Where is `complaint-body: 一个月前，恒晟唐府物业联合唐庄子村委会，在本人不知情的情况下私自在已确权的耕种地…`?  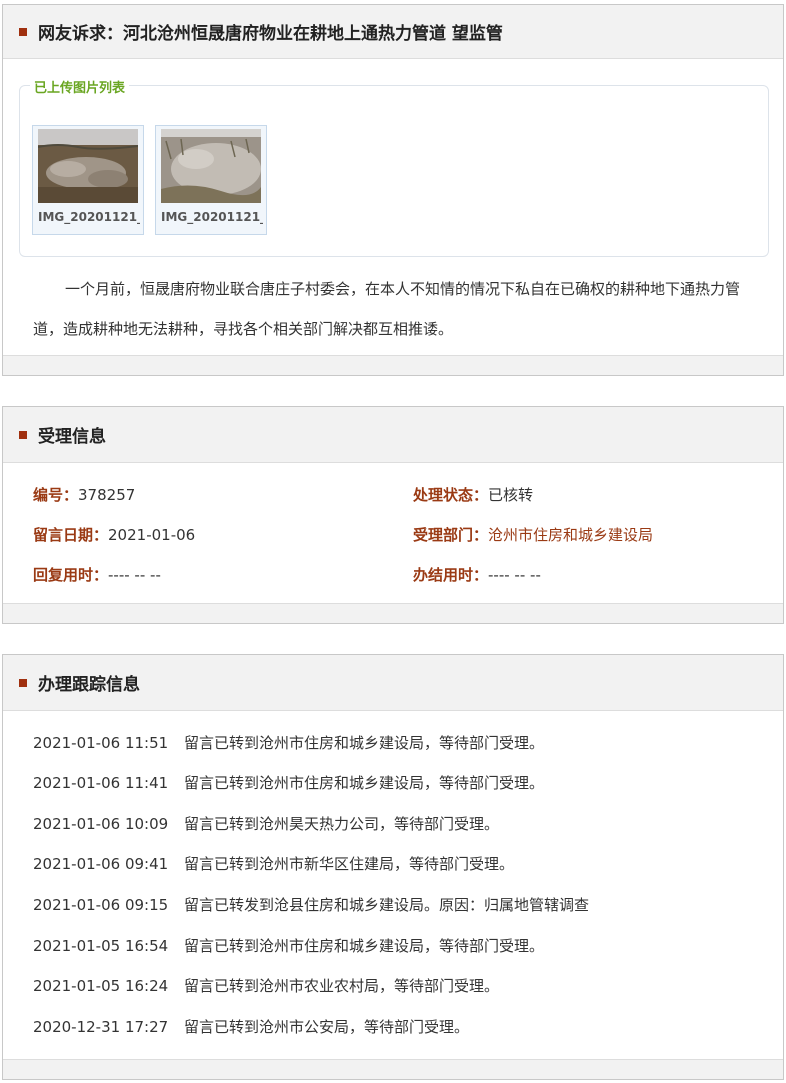 complaint-body: 一个月前，恒晟唐府物业联合唐庄子村委会，在本人不知情的情况下私自在已确权的耕种地… is located at coordinates (387, 309).